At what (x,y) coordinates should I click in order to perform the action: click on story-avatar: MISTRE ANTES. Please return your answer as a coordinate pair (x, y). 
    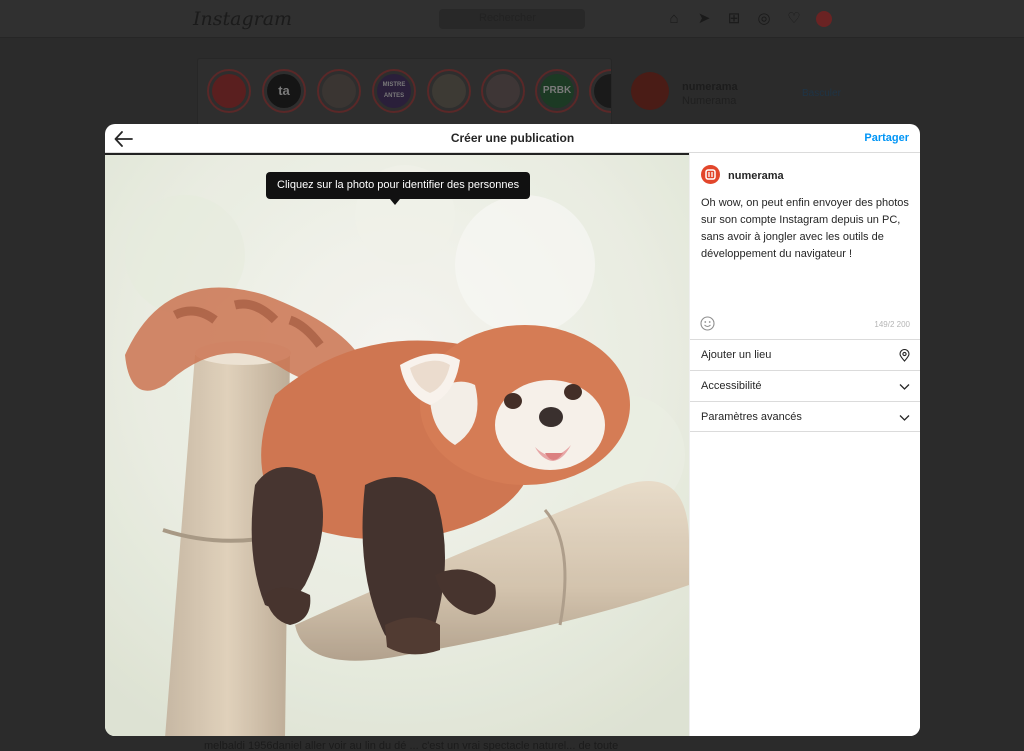
    Looking at the image, I should click on (394, 91).